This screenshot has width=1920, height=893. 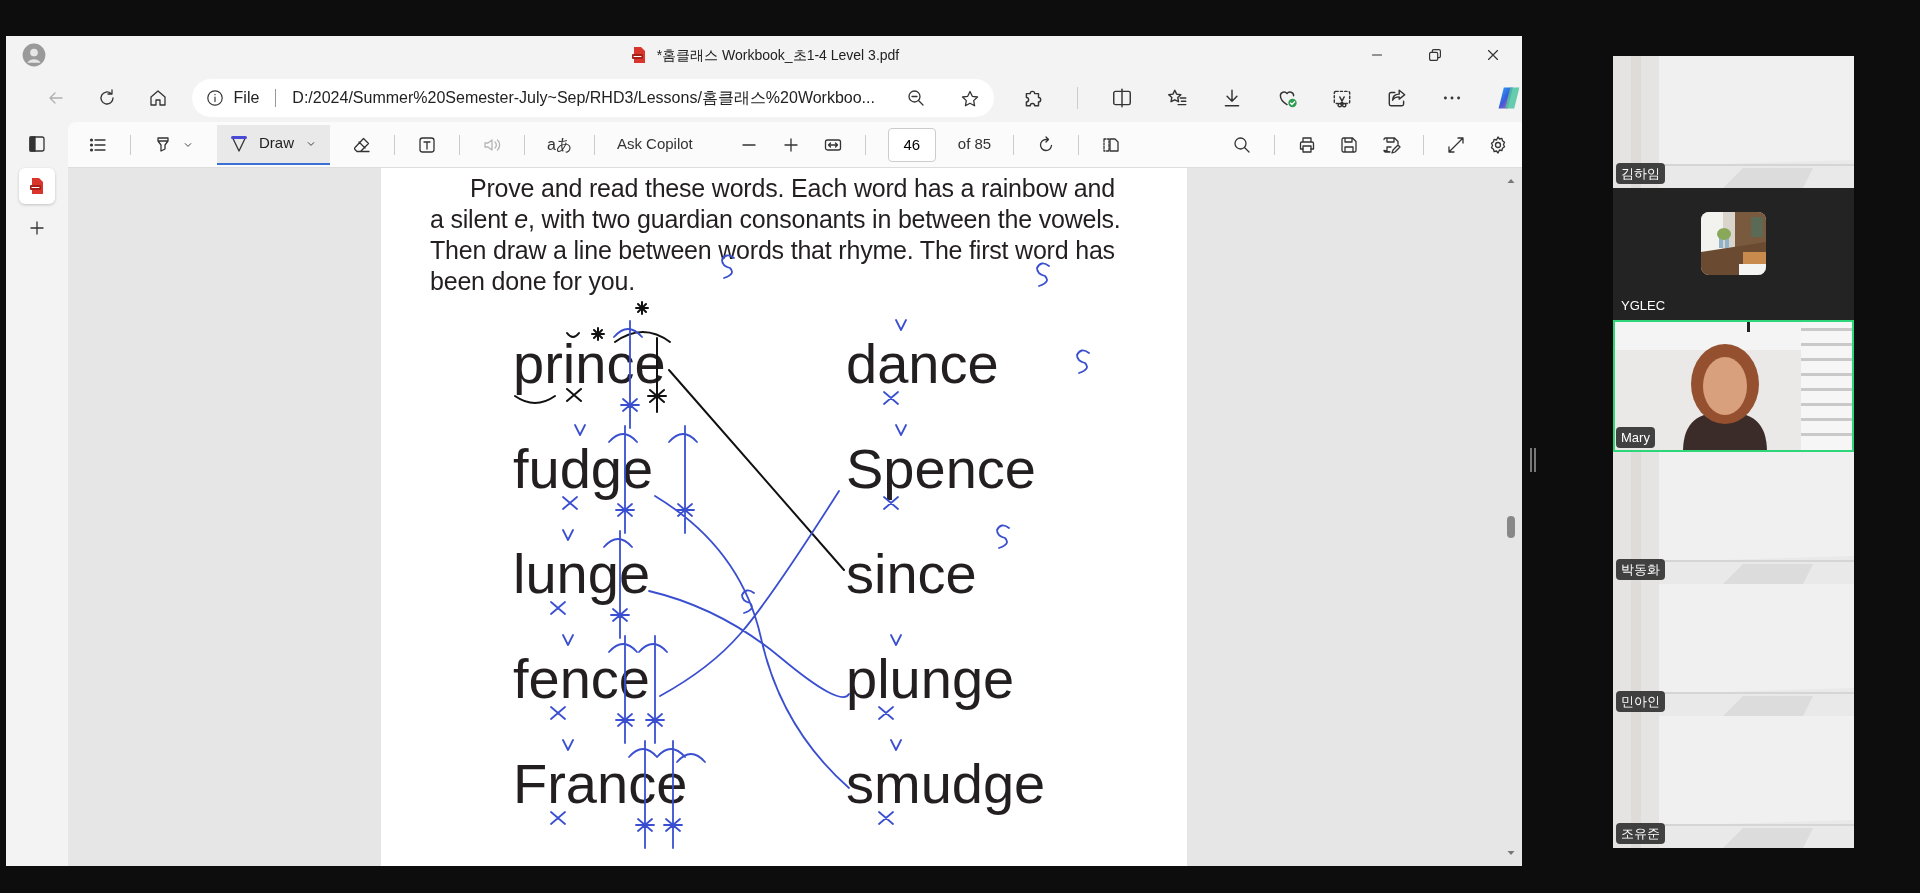 I want to click on video-tile: 민아인, so click(x=1733, y=650).